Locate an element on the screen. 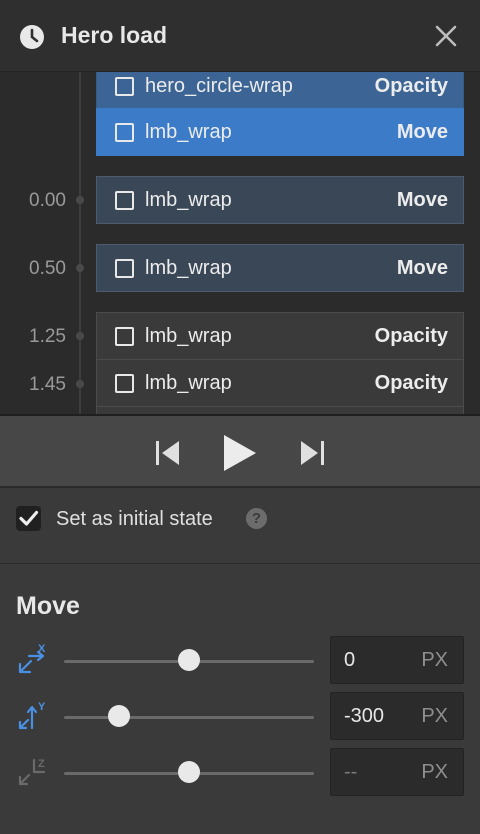 This screenshot has height=834, width=480. z-input-field: PX is located at coordinates (397, 772).